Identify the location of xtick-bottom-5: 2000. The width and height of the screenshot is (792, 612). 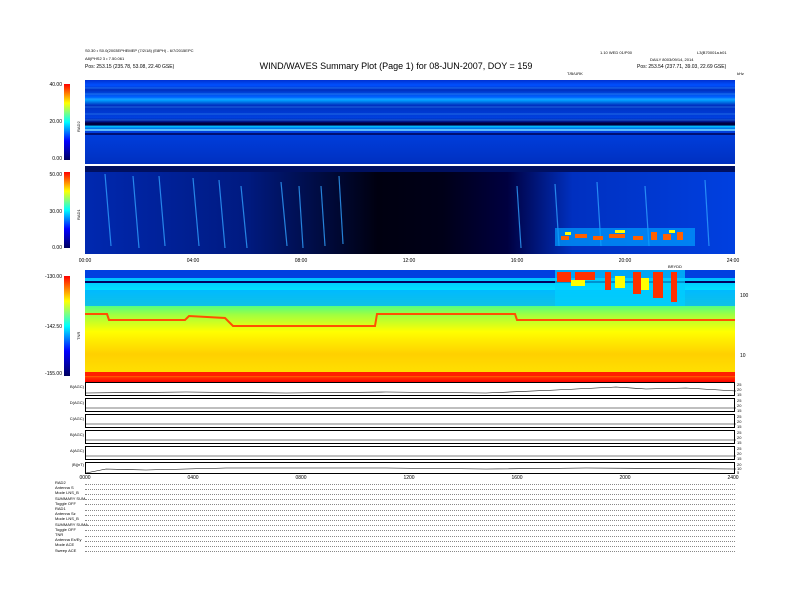
(625, 478).